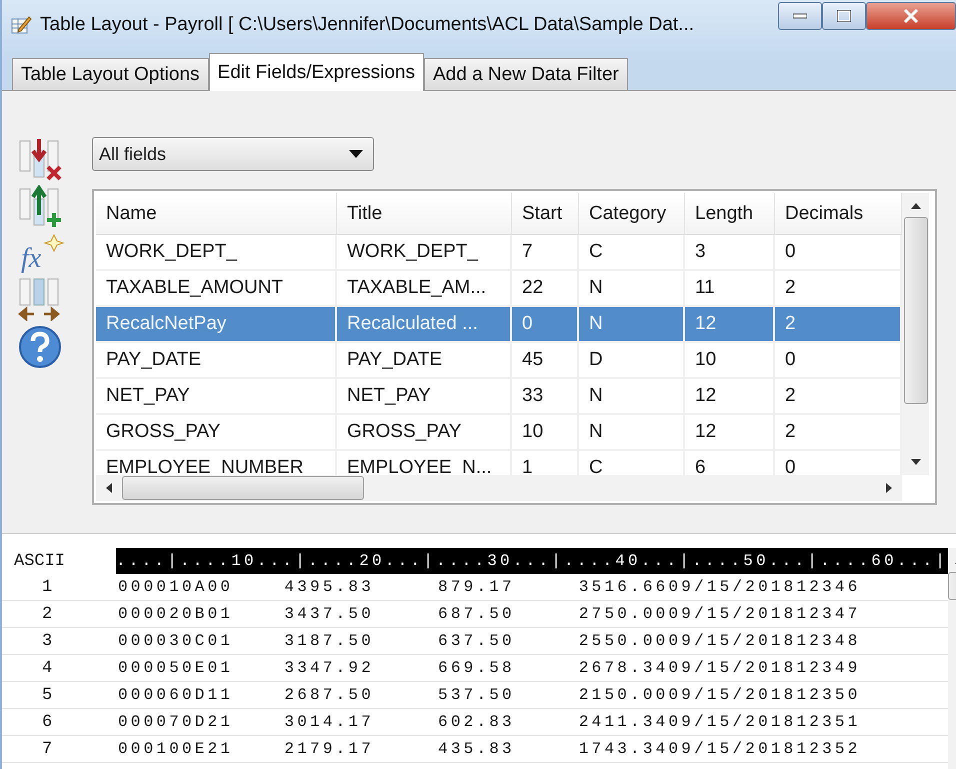  I want to click on record-number: 6, so click(47, 722).